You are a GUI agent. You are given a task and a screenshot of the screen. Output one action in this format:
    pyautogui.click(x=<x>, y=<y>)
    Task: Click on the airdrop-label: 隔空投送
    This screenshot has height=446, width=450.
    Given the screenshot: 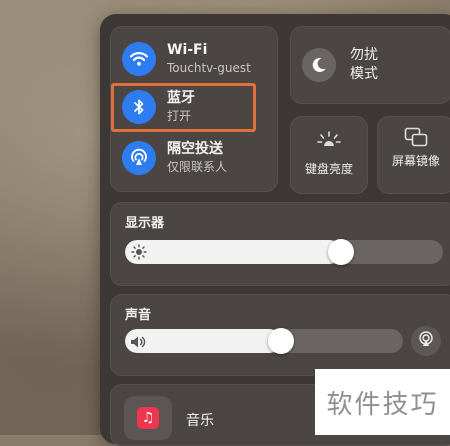 What is the action you would take?
    pyautogui.click(x=195, y=149)
    